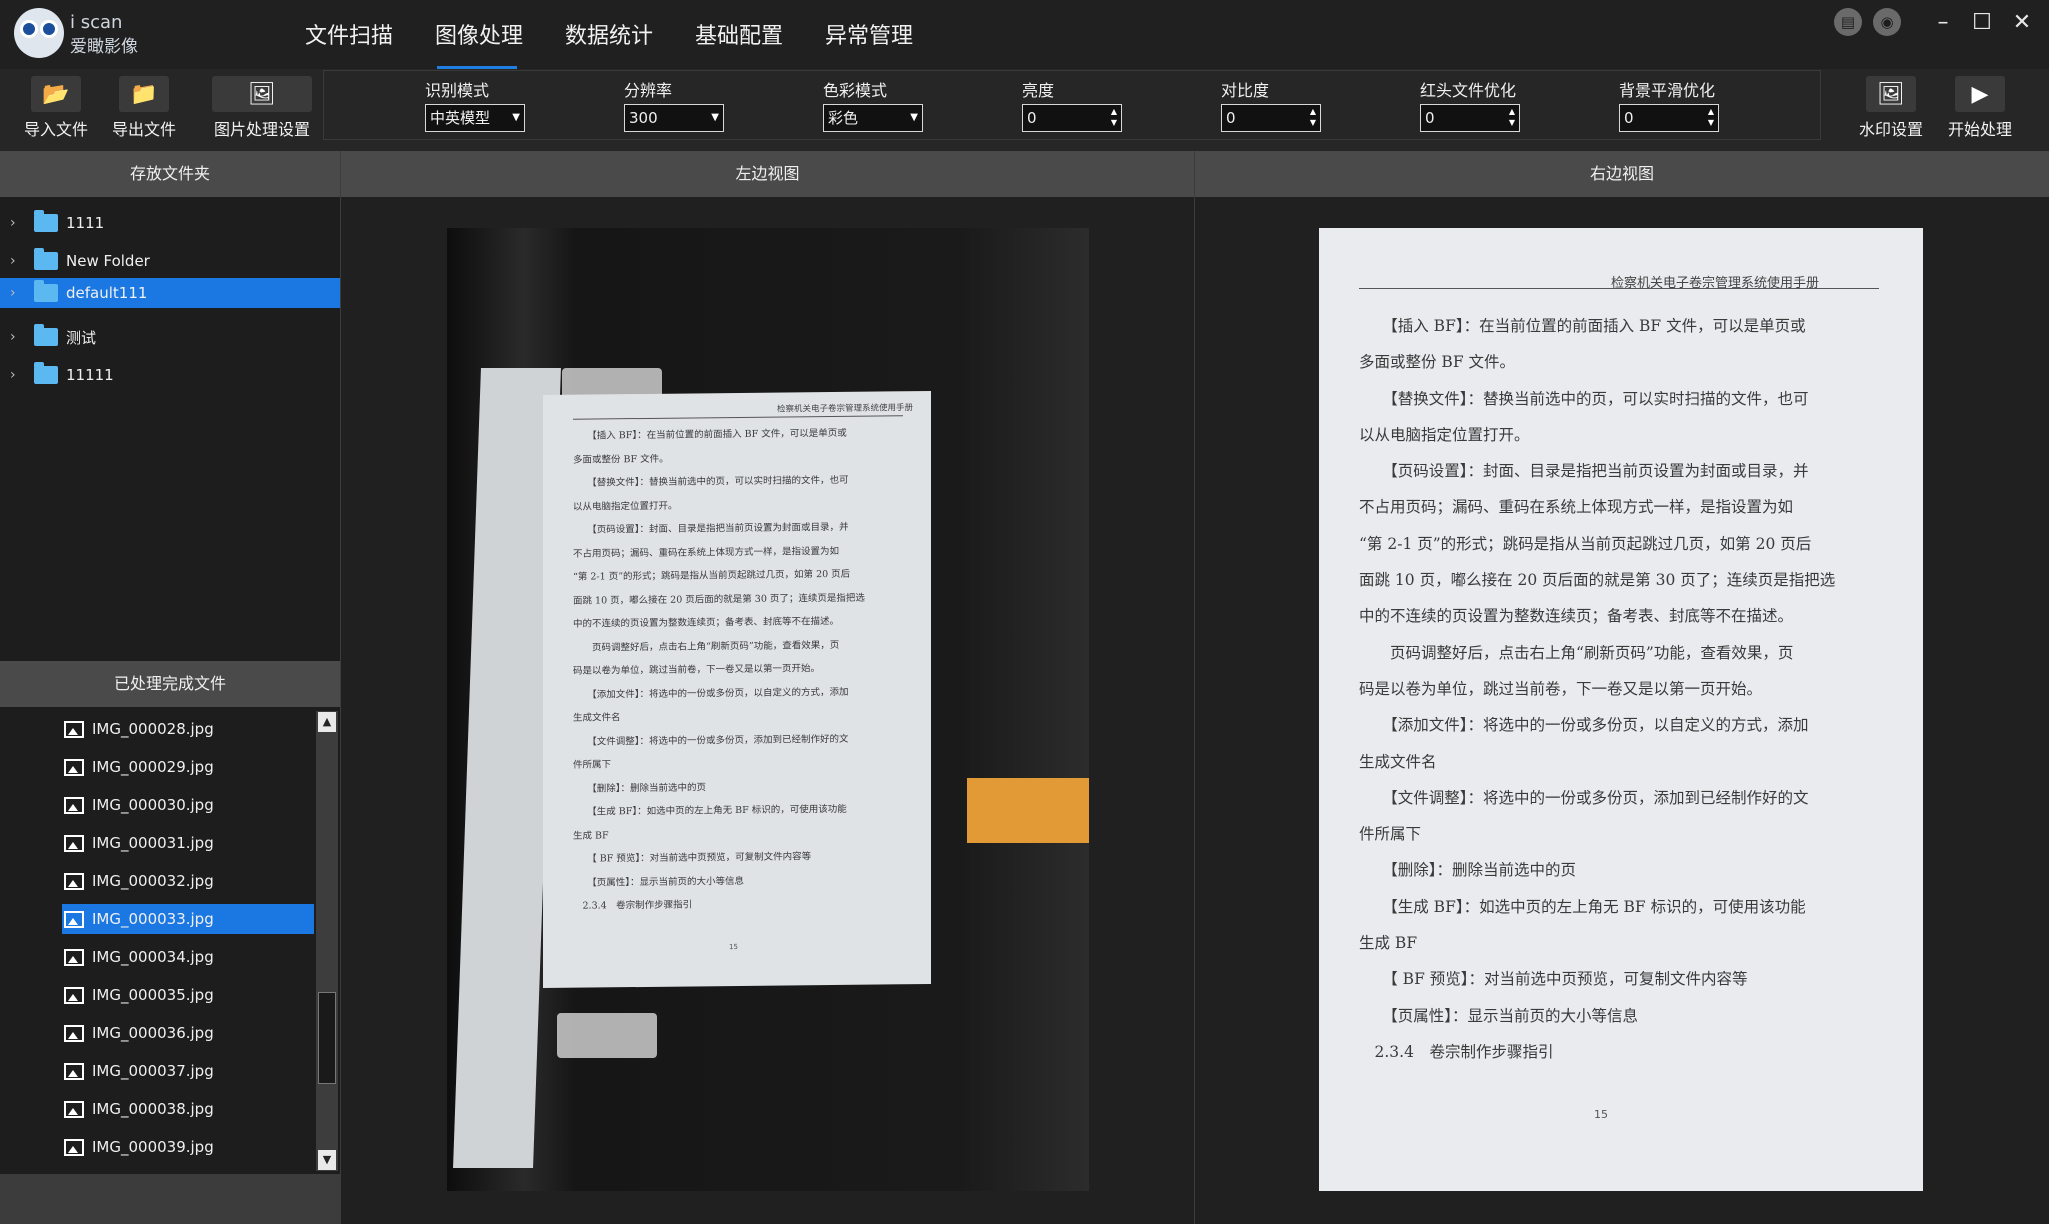 This screenshot has height=1224, width=2049. I want to click on nav-data-stats: 数据统计, so click(609, 34).